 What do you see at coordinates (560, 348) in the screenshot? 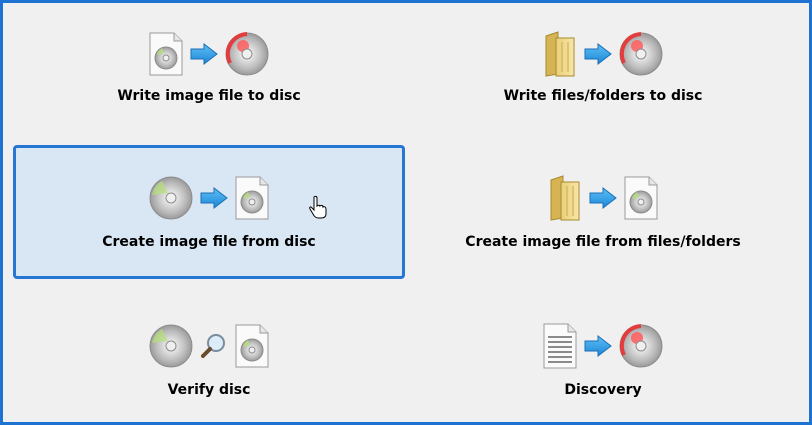
I see `data-file-icon` at bounding box center [560, 348].